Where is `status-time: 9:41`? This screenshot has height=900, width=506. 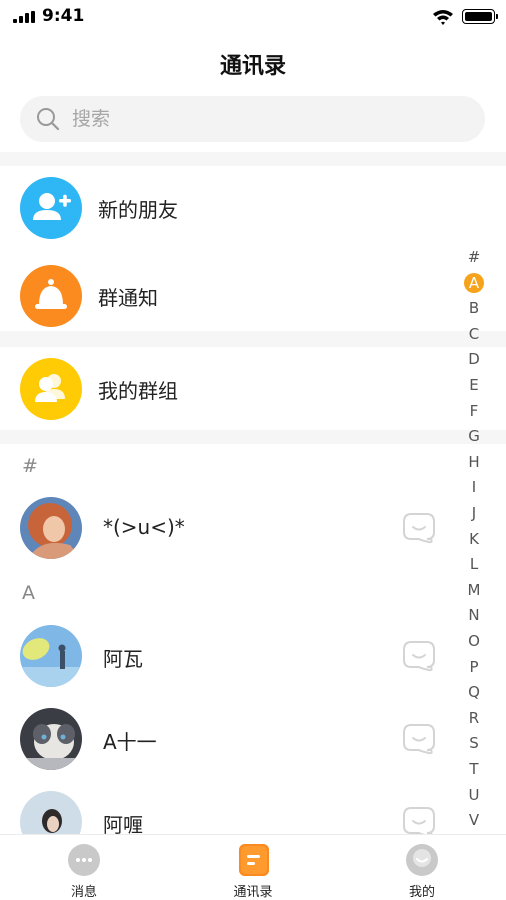
status-time: 9:41 is located at coordinates (63, 16).